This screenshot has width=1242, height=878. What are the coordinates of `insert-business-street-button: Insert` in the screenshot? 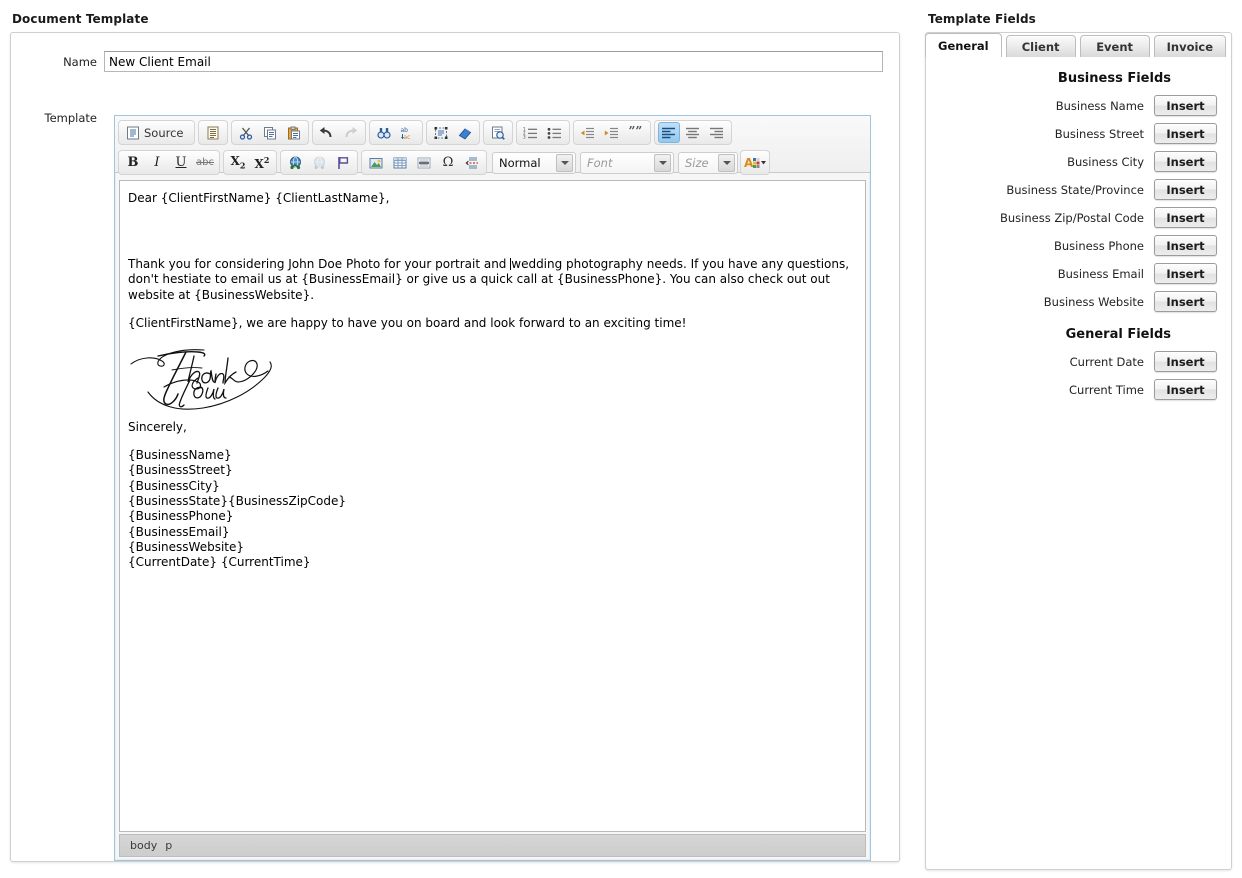 It's located at (1185, 133).